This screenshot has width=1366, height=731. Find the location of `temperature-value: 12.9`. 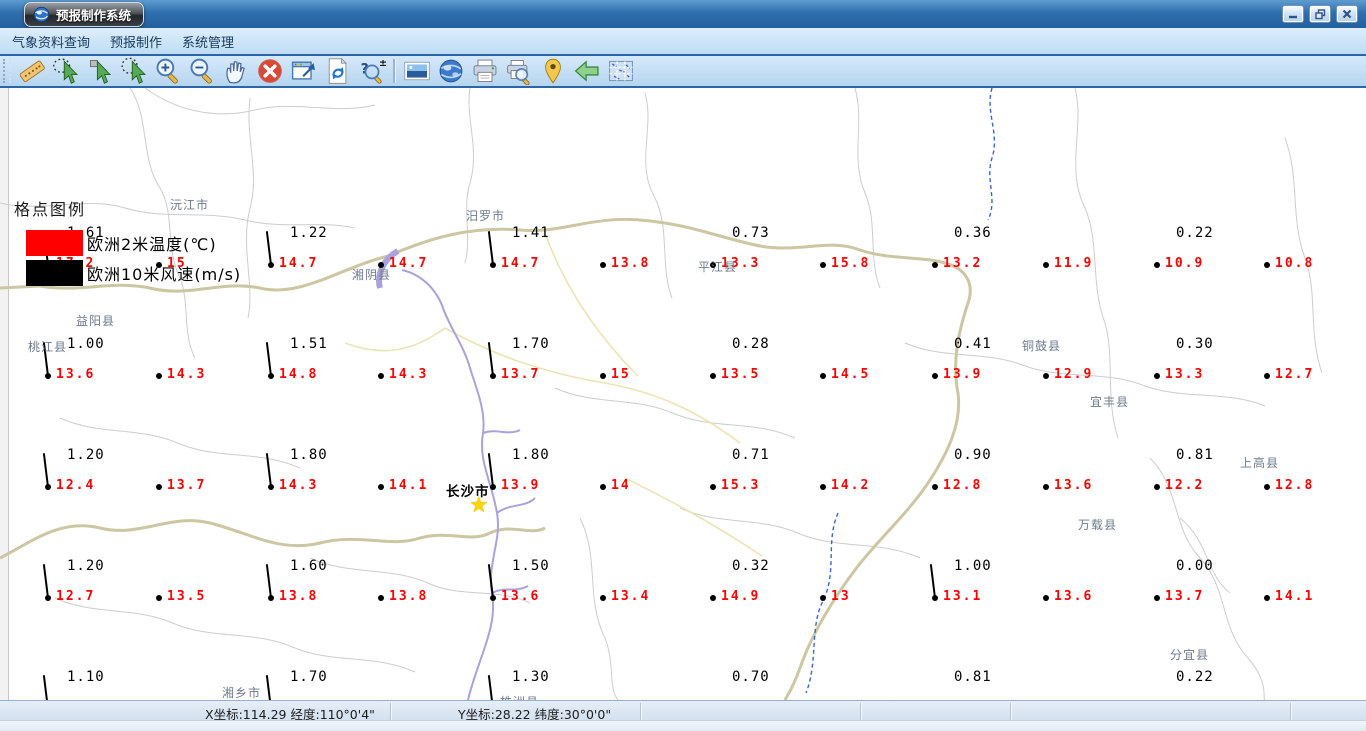

temperature-value: 12.9 is located at coordinates (1074, 374).